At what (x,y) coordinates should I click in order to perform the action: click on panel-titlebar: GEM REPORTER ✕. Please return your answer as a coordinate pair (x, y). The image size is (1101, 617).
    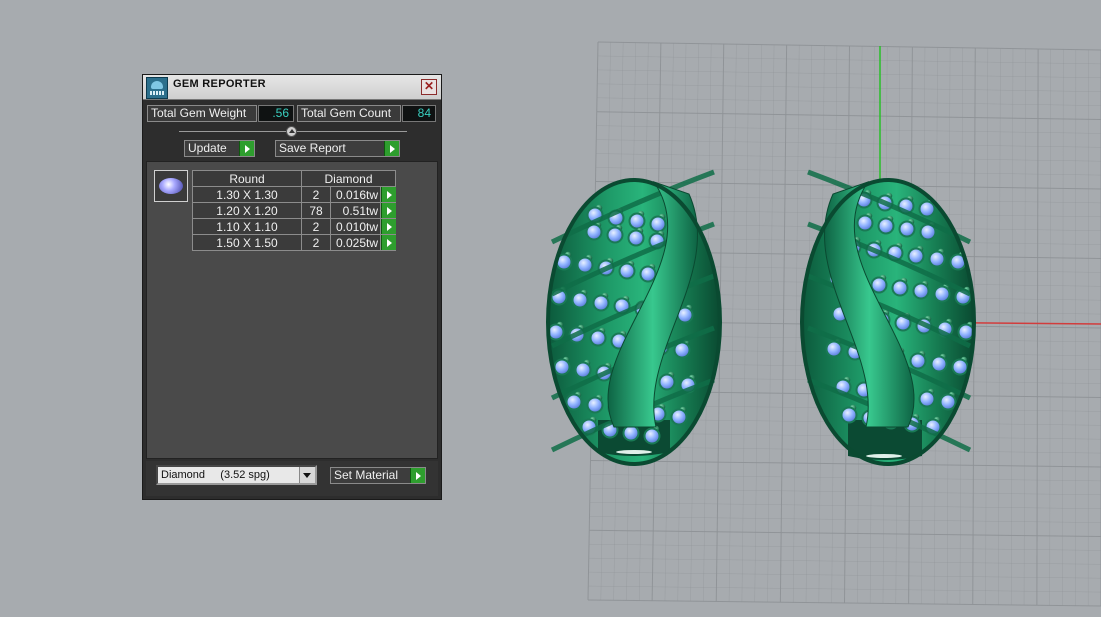
    Looking at the image, I should click on (292, 87).